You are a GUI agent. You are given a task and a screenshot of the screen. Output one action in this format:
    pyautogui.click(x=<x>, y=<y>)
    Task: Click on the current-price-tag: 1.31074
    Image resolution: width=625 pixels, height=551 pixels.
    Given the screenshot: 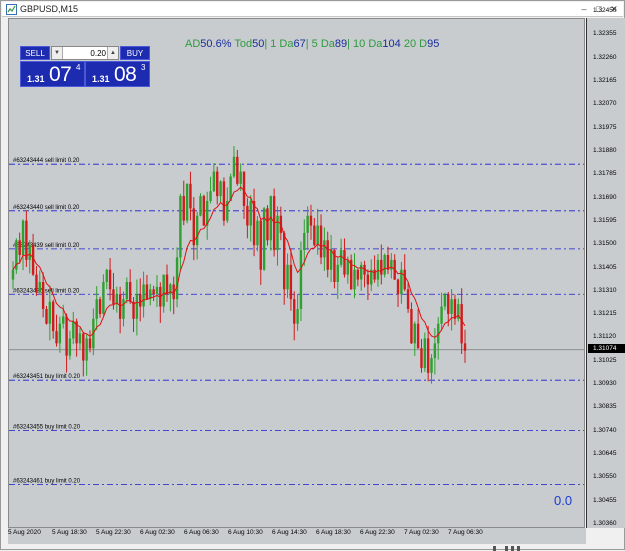 What is the action you would take?
    pyautogui.click(x=606, y=349)
    